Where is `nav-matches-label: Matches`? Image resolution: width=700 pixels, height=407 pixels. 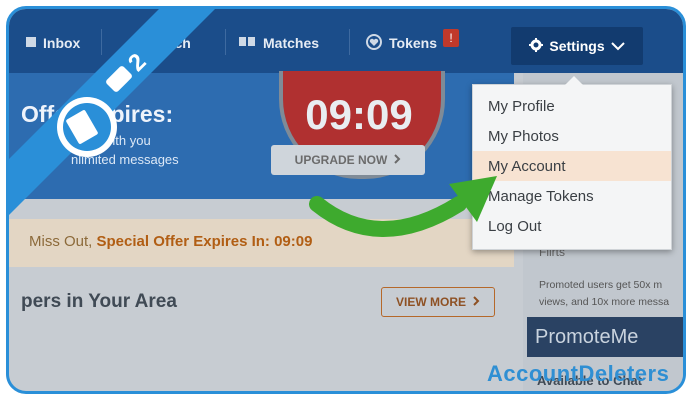 nav-matches-label: Matches is located at coordinates (291, 43).